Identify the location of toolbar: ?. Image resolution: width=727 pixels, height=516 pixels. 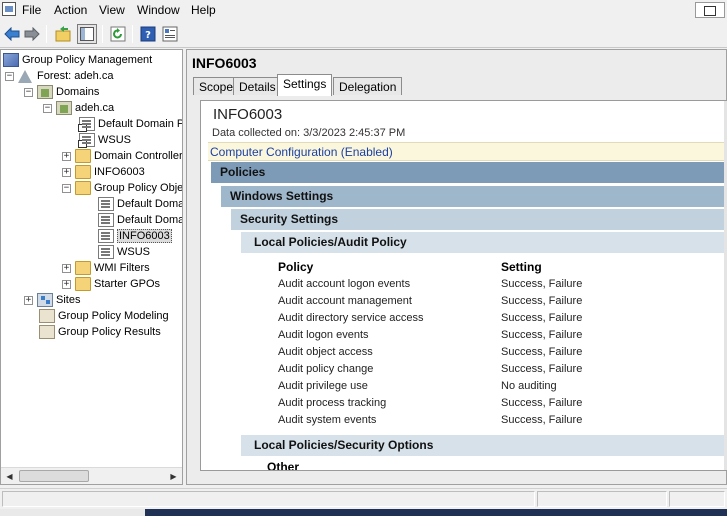
(363, 34).